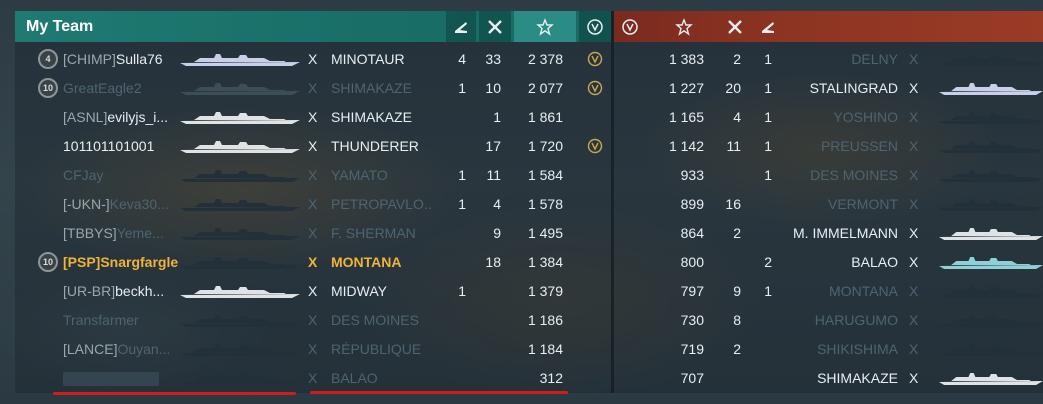  I want to click on base-xp: 1 184, so click(545, 349).